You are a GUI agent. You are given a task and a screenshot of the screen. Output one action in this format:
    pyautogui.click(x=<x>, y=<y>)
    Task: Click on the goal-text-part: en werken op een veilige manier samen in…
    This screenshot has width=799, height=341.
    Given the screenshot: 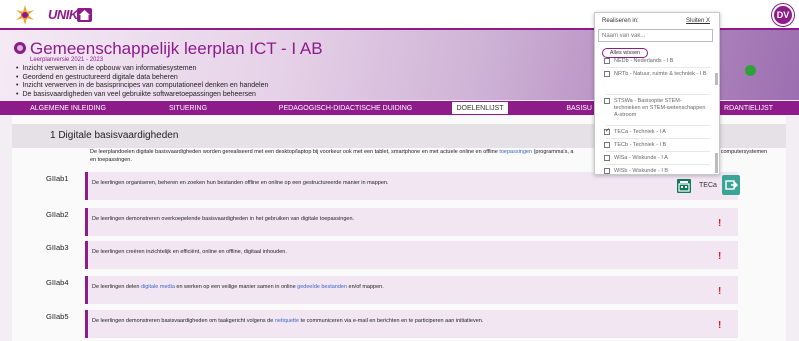 What is the action you would take?
    pyautogui.click(x=236, y=287)
    